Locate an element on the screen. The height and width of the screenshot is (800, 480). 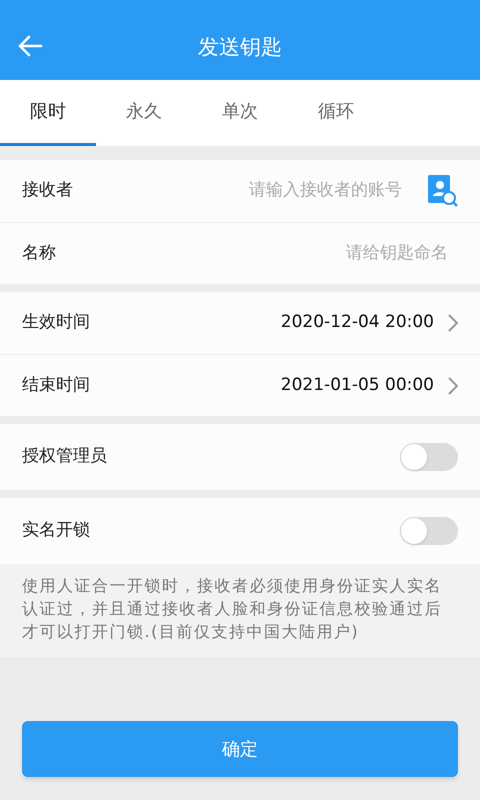
tab: 循环 is located at coordinates (336, 113).